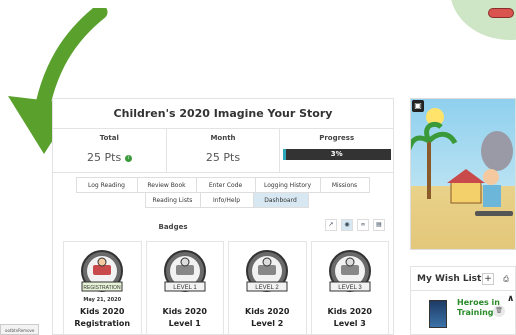 The width and height of the screenshot is (516, 335). I want to click on badge-label-level-2: LEVEL 2, so click(268, 288).